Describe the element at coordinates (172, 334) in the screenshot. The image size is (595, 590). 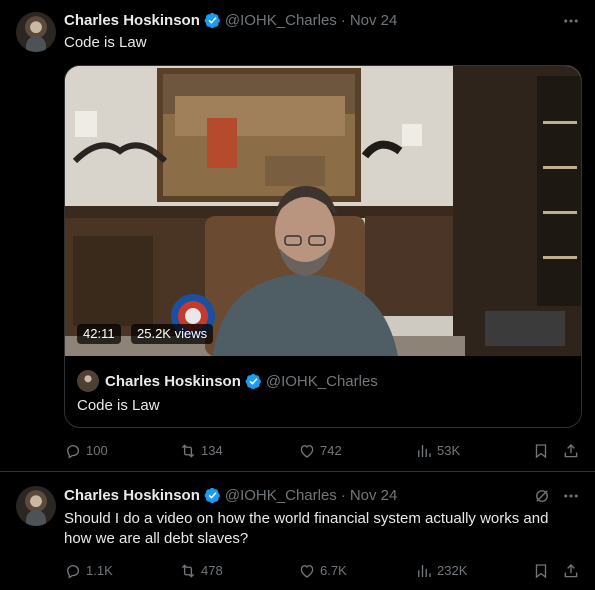
I see `video-views: 25.2K views` at that location.